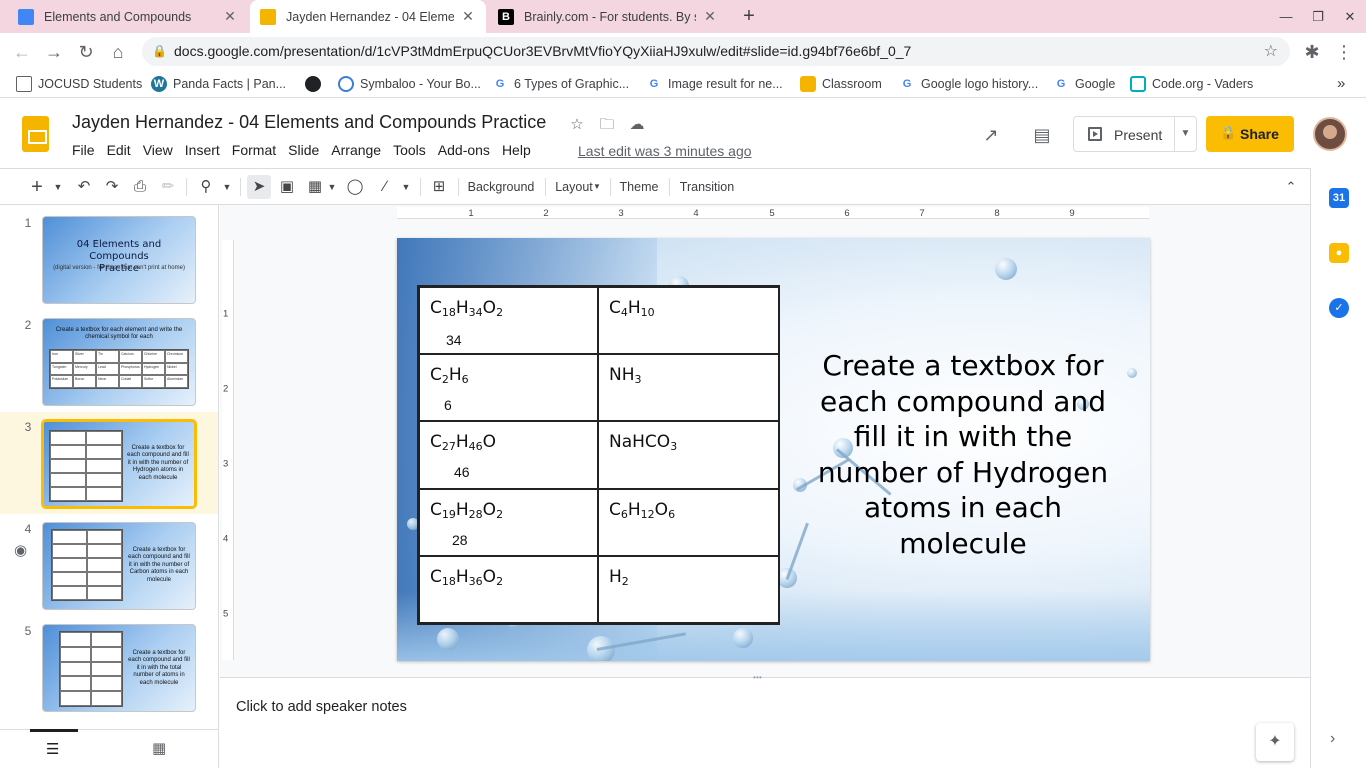 The height and width of the screenshot is (768, 1366). What do you see at coordinates (637, 125) in the screenshot?
I see `cloud-saved-icon: ☁` at bounding box center [637, 125].